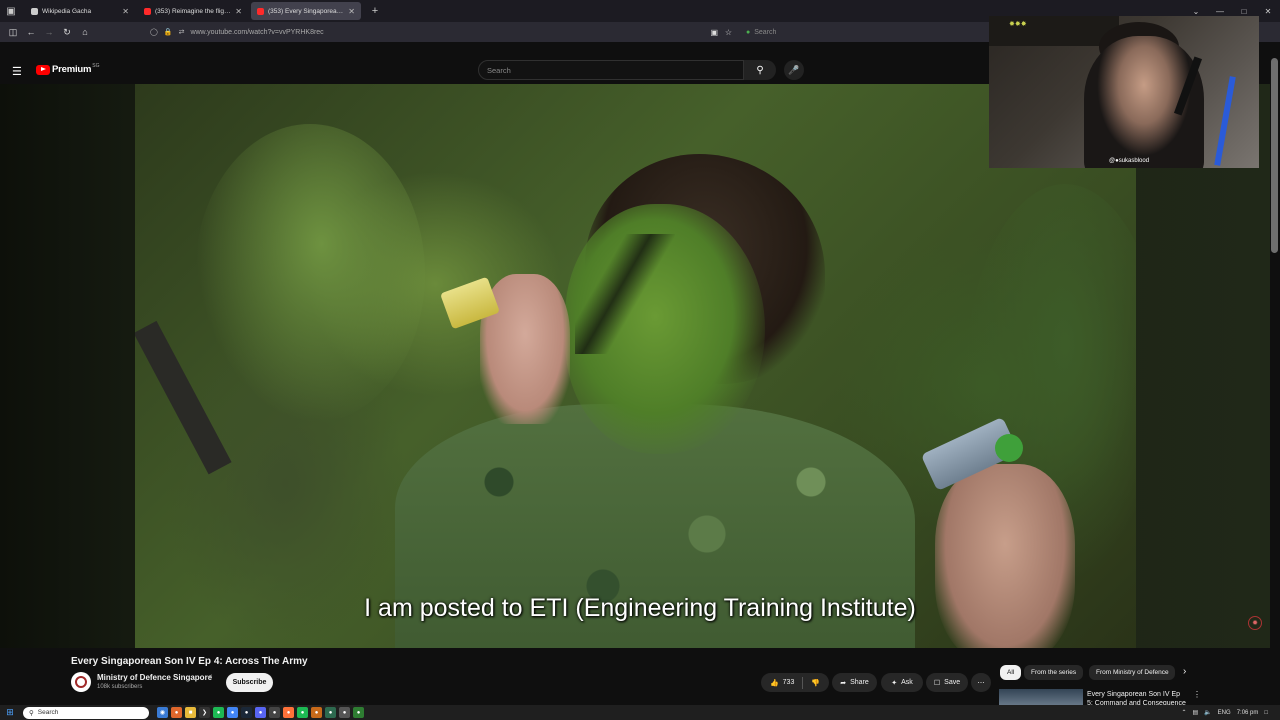 The height and width of the screenshot is (720, 1280). Describe the element at coordinates (310, 274) in the screenshot. I see `background-soldier` at that location.